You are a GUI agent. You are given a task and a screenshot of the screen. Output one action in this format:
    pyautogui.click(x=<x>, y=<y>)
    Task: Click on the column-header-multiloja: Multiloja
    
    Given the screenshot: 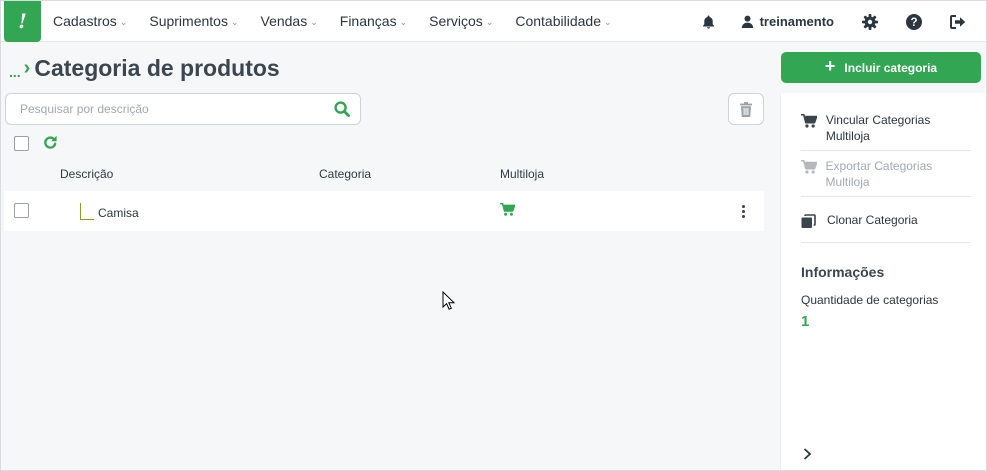 What is the action you would take?
    pyautogui.click(x=522, y=174)
    